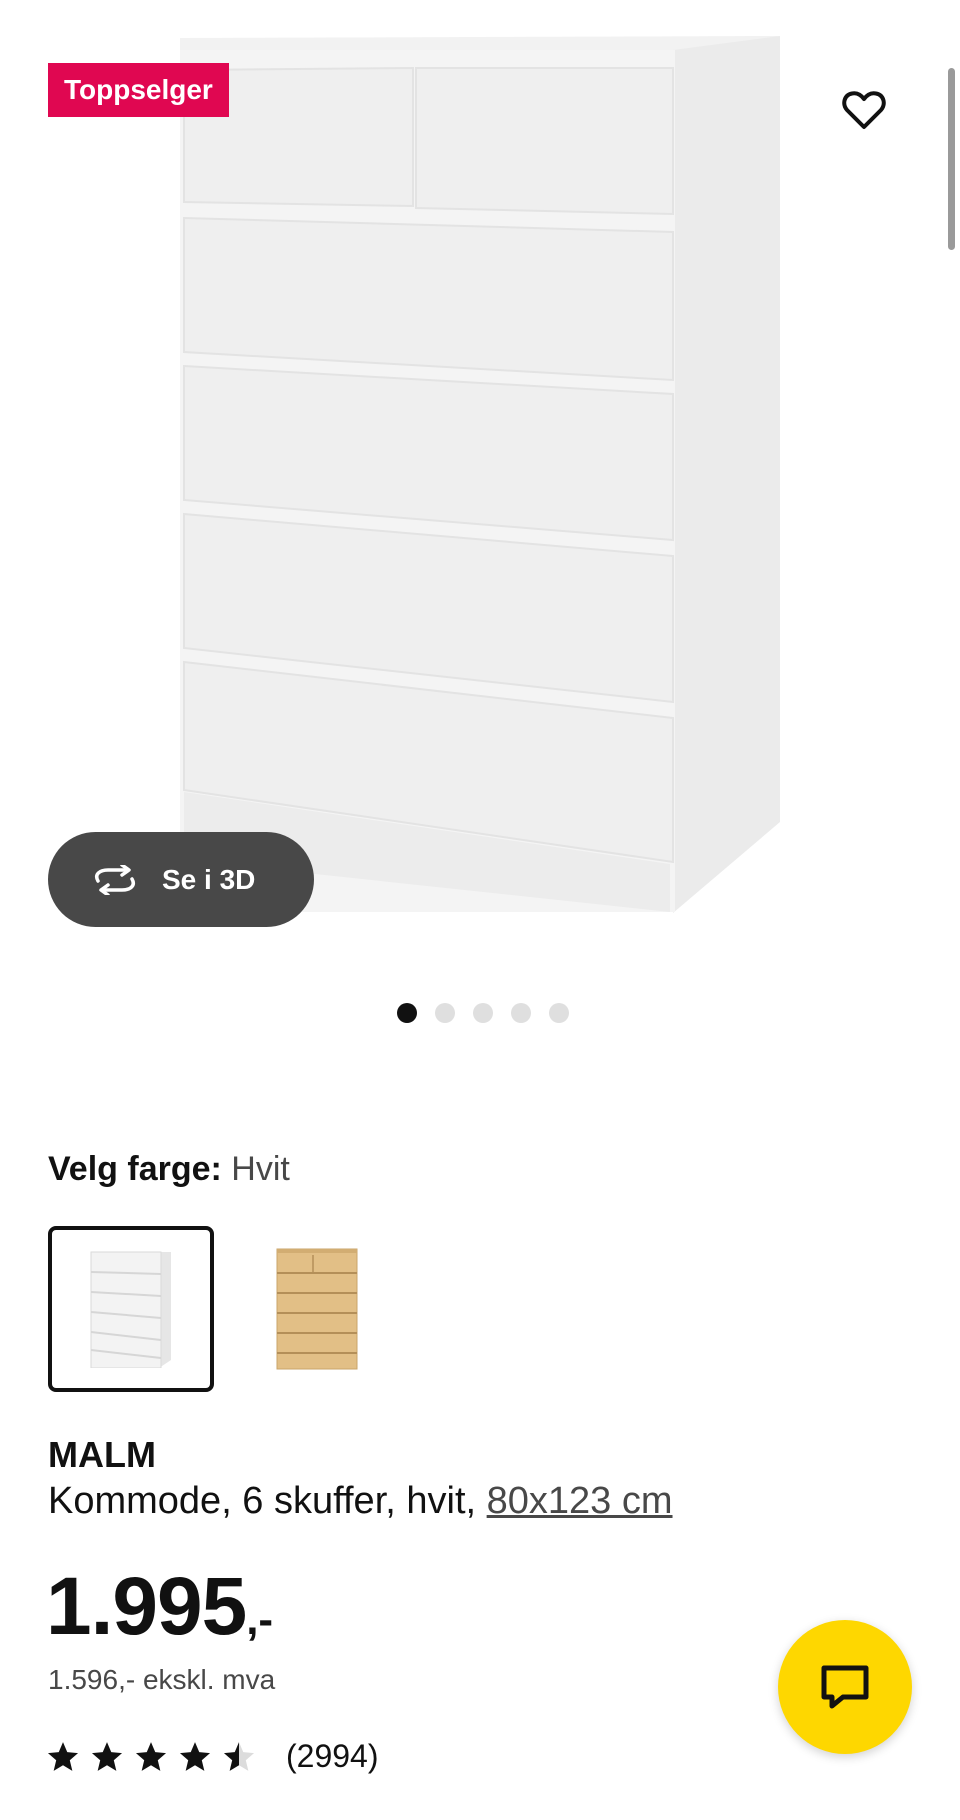  I want to click on favorite-button, so click(864, 110).